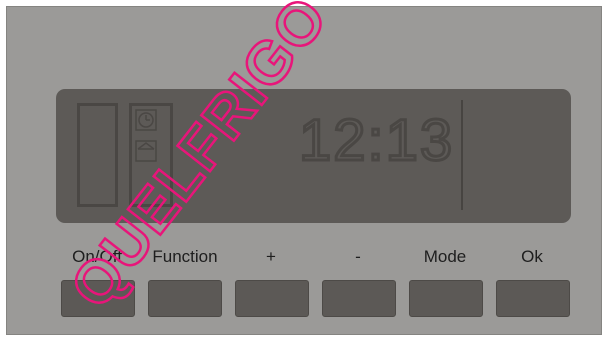 The height and width of the screenshot is (341, 610). Describe the element at coordinates (533, 298) in the screenshot. I see `ok-button` at that location.